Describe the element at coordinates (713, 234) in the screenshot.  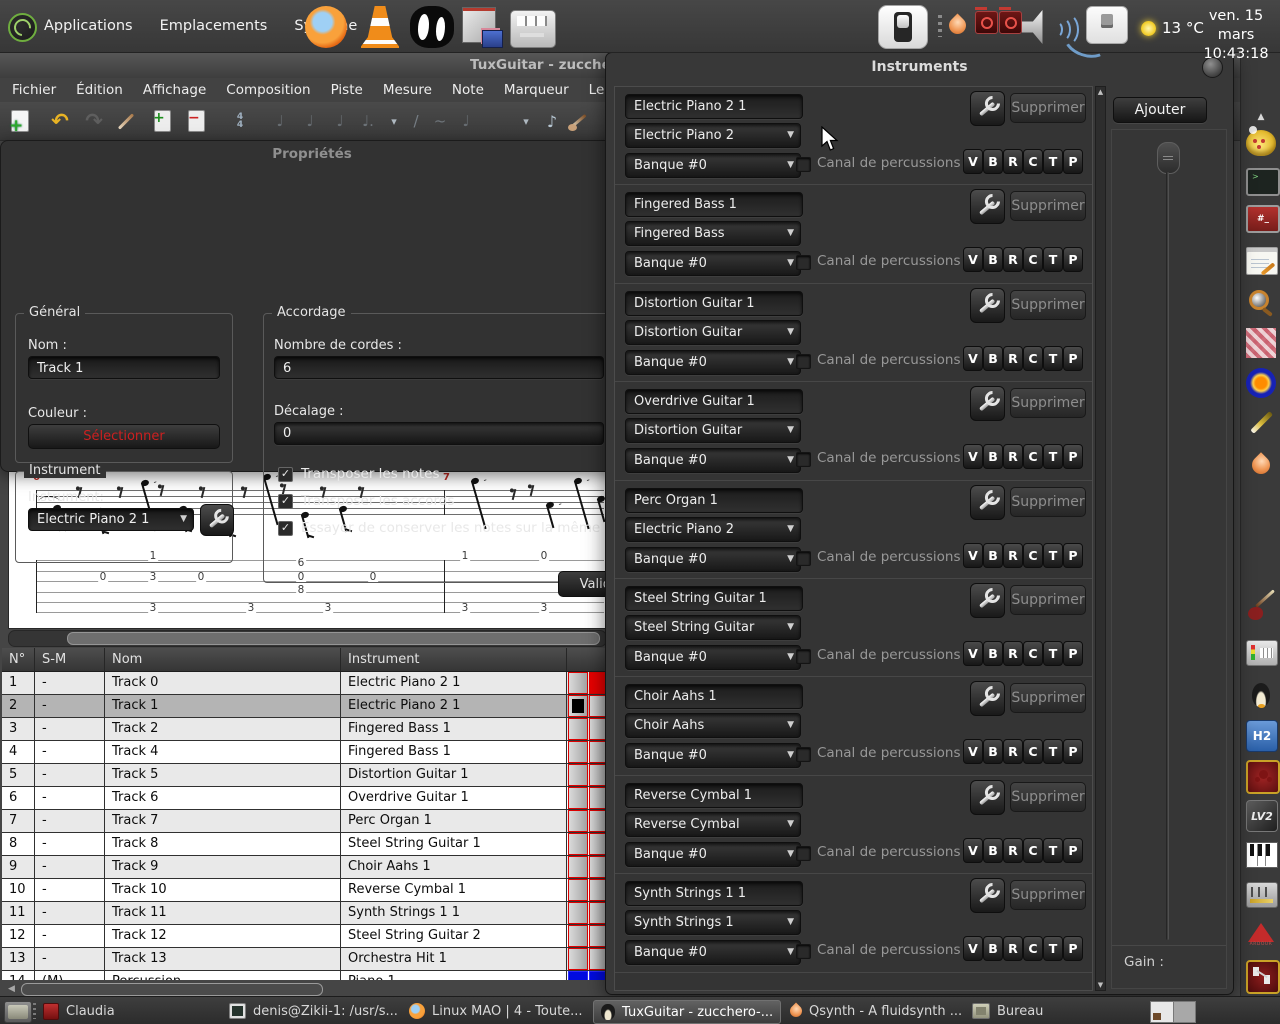
I see `instrument-select: Fingered Bass ▼` at that location.